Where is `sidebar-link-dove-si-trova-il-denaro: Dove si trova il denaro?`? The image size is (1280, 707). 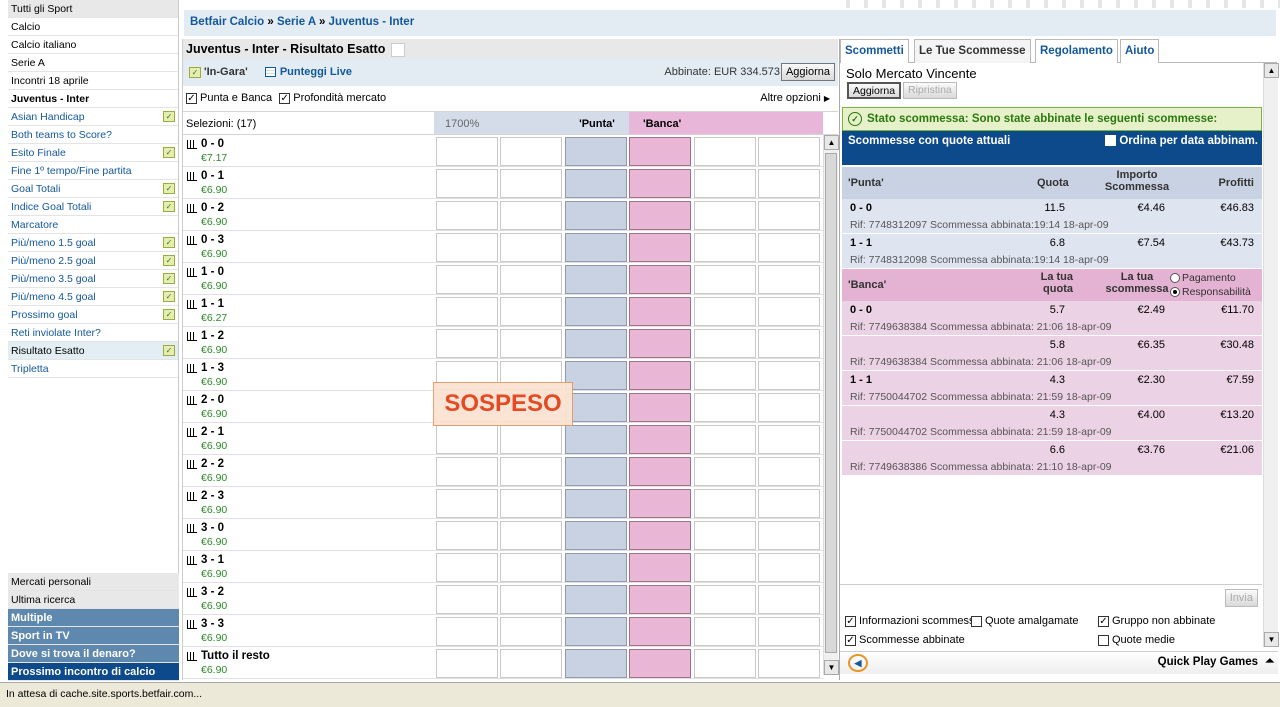 sidebar-link-dove-si-trova-il-denaro: Dove si trova il denaro? is located at coordinates (93, 654).